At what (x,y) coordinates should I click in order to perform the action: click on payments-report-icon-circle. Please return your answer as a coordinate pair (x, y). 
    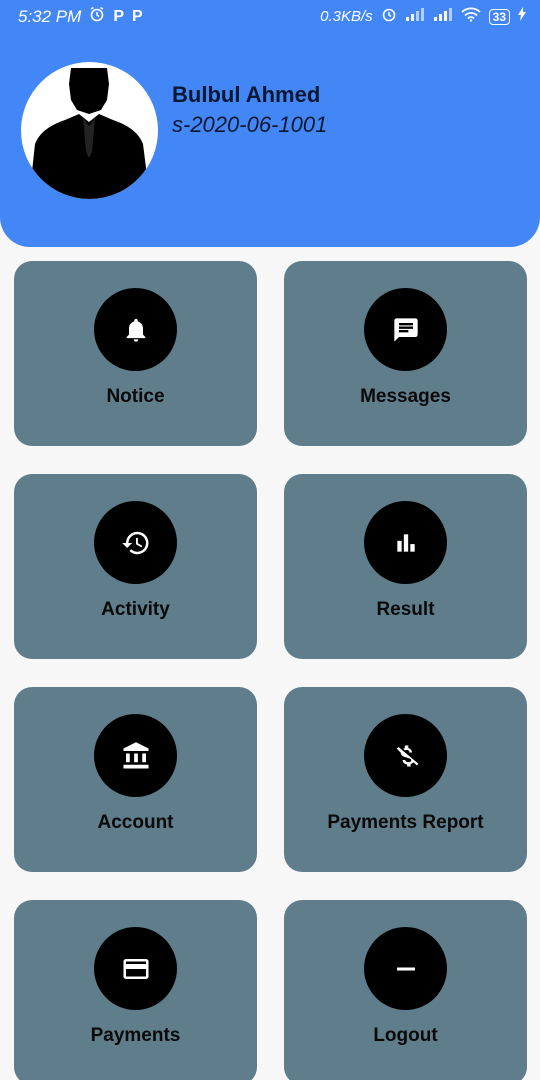
    Looking at the image, I should click on (405, 755).